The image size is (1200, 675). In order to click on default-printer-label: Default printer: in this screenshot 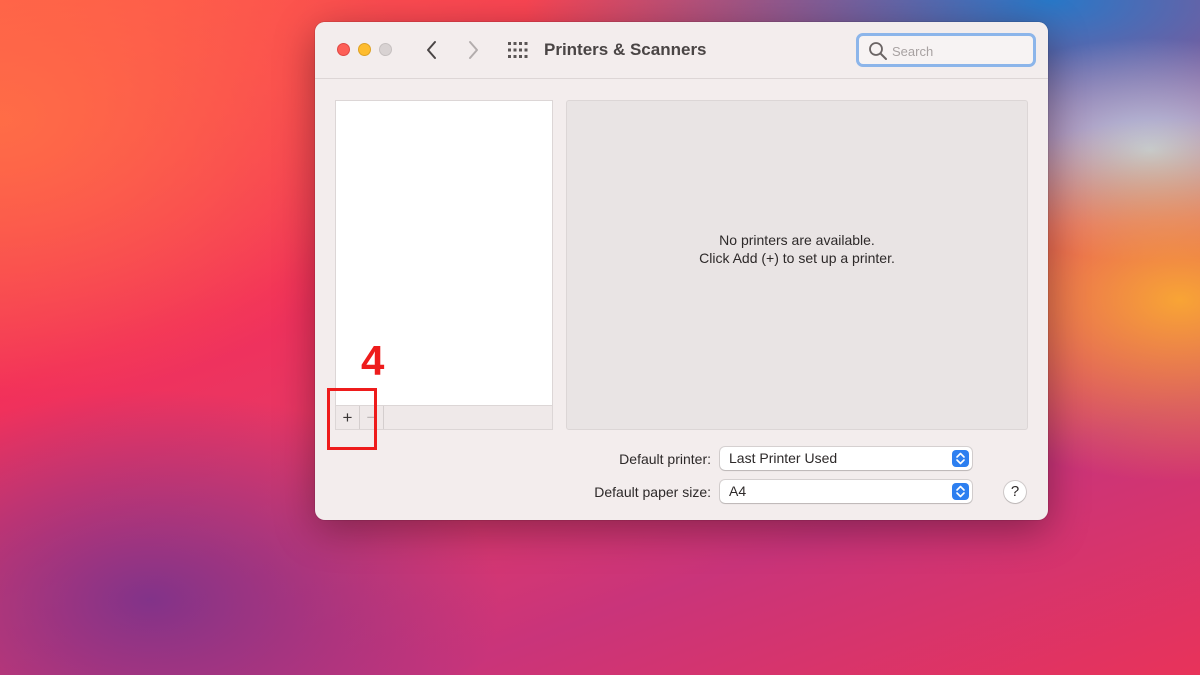, I will do `click(665, 459)`.